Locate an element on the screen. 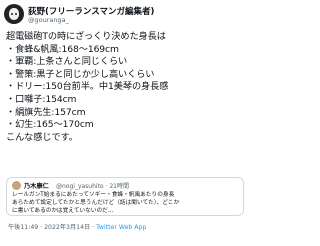  tweet-timestamp: 午後11:49 · 2022年3月14日 · is located at coordinates (52, 227).